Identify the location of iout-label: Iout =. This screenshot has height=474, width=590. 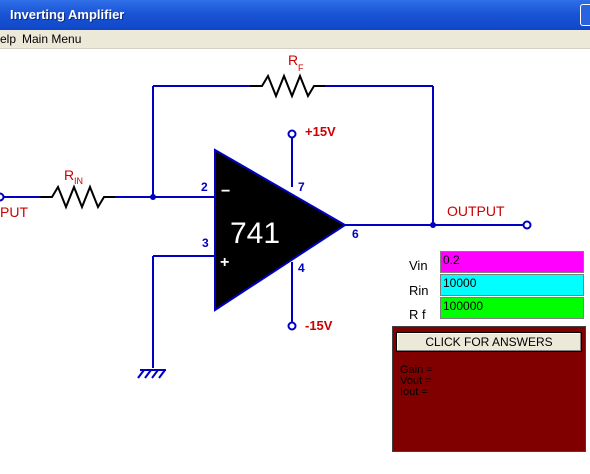
(414, 392).